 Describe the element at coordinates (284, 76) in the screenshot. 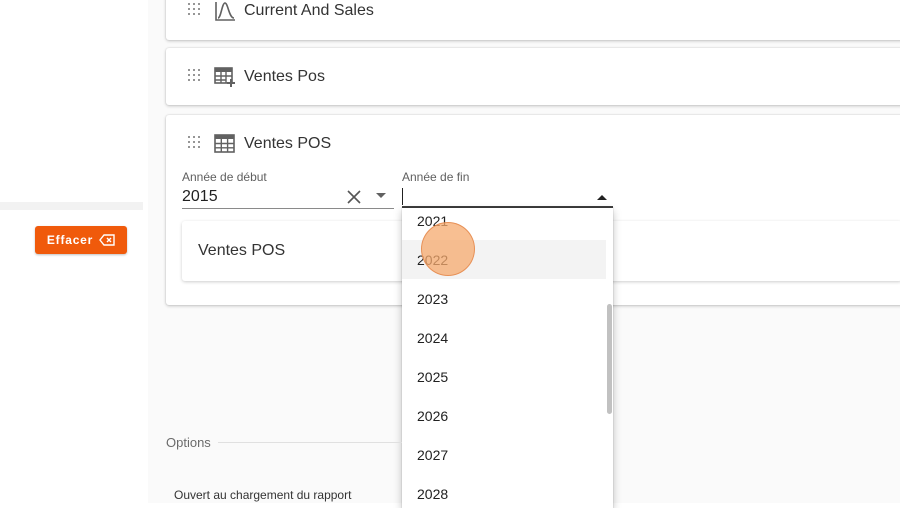

I see `card-title: Ventes Pos` at that location.